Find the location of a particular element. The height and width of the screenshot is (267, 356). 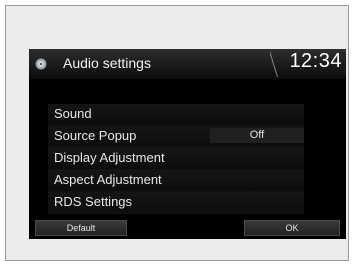

clock-time: 12:34 is located at coordinates (315, 61).